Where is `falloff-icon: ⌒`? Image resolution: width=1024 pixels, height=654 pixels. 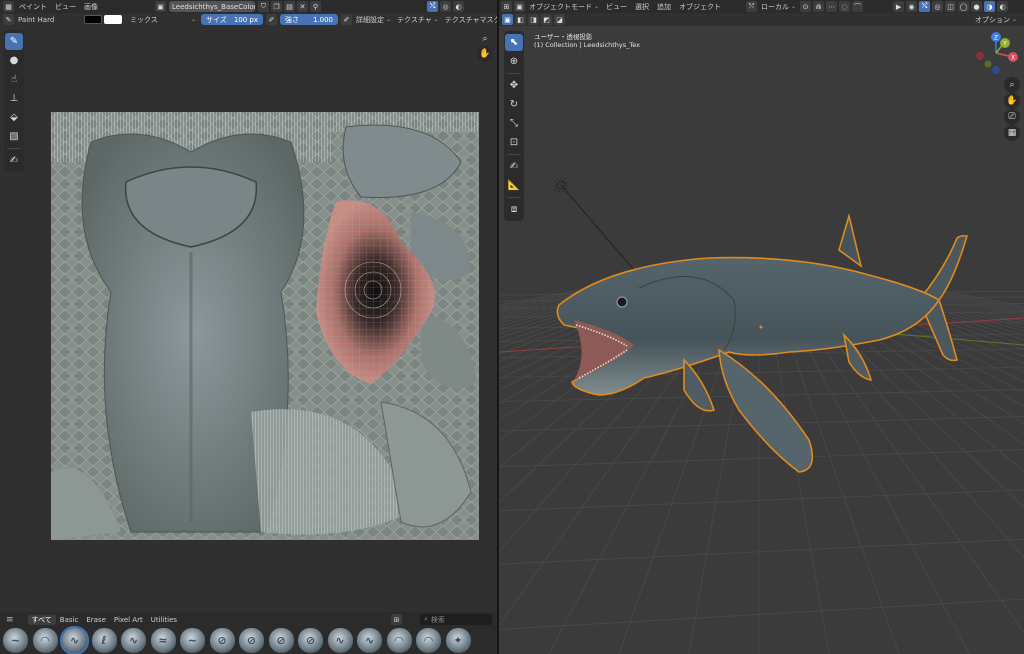
falloff-icon: ⌒ is located at coordinates (858, 6).